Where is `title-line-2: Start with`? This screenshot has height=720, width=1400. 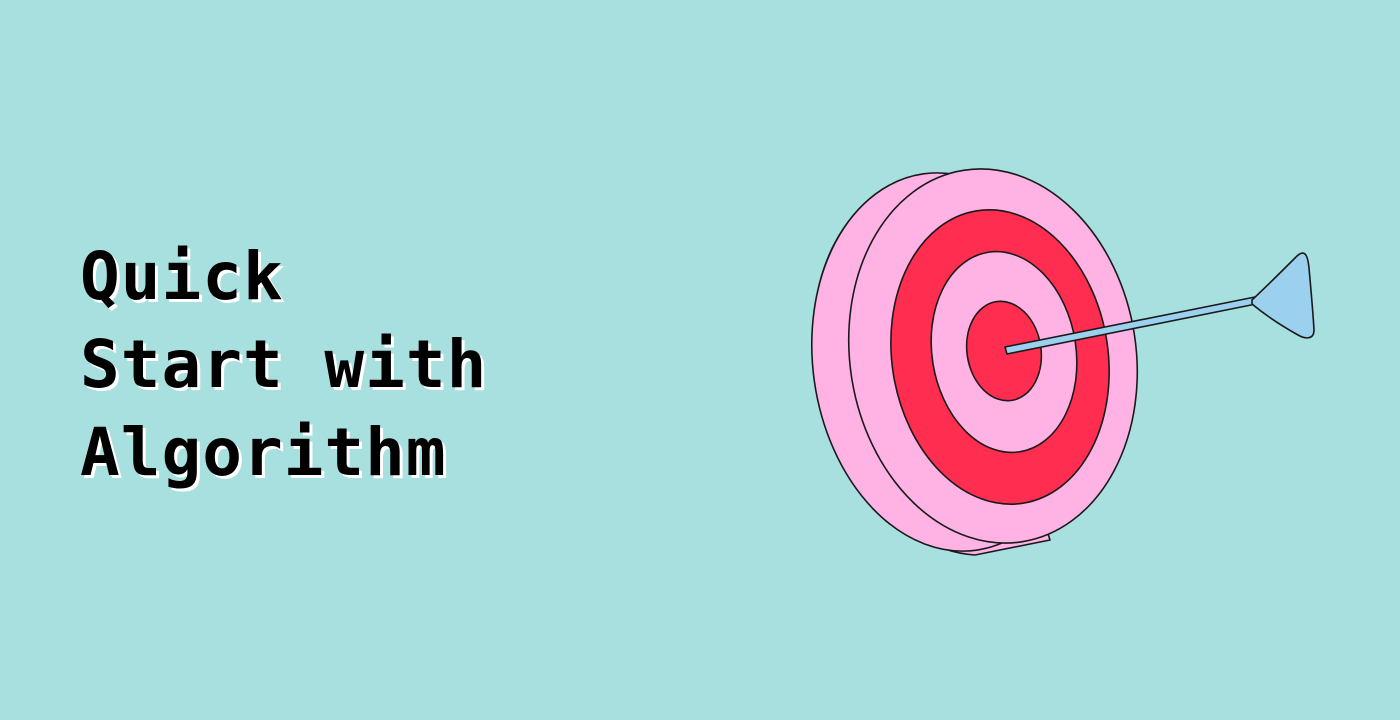 title-line-2: Start with is located at coordinates (284, 364).